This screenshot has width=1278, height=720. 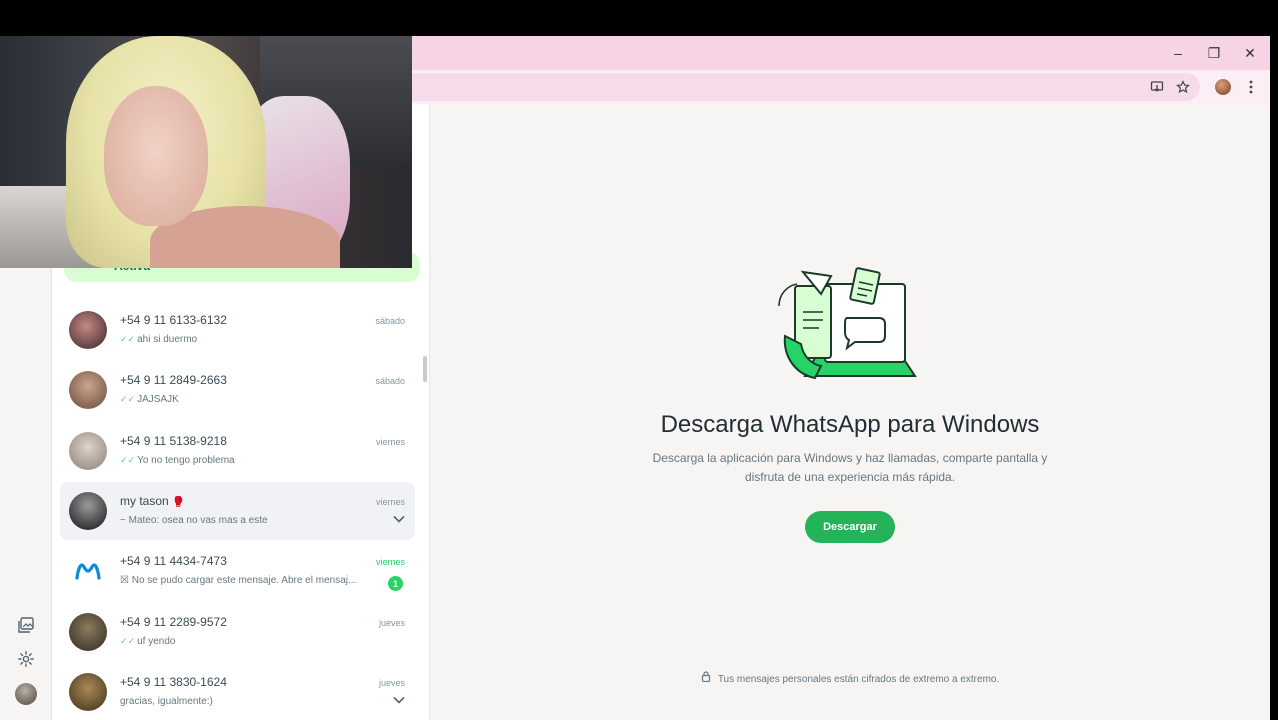 What do you see at coordinates (166, 701) in the screenshot?
I see `chat-preview: gracias, igualmente:)` at bounding box center [166, 701].